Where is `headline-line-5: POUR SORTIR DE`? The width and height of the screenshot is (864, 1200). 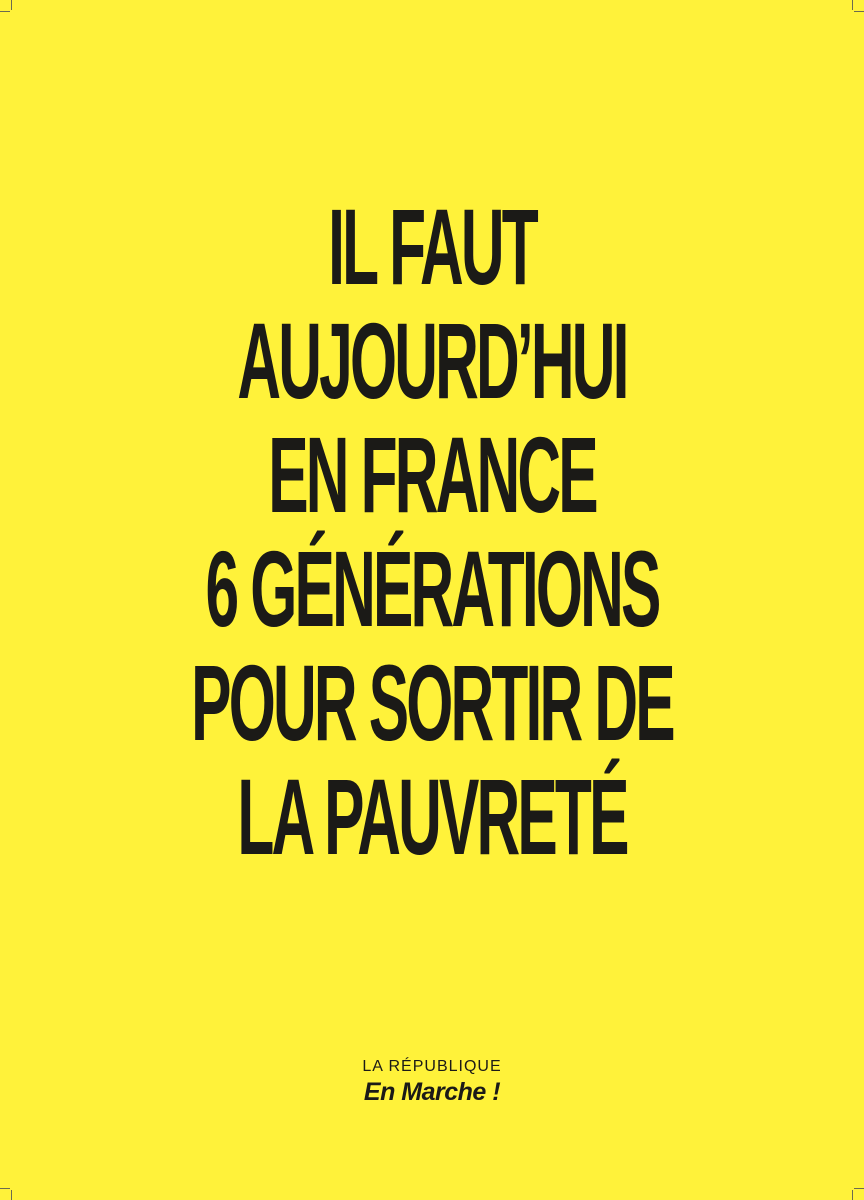
headline-line-5: POUR SORTIR DE is located at coordinates (433, 702).